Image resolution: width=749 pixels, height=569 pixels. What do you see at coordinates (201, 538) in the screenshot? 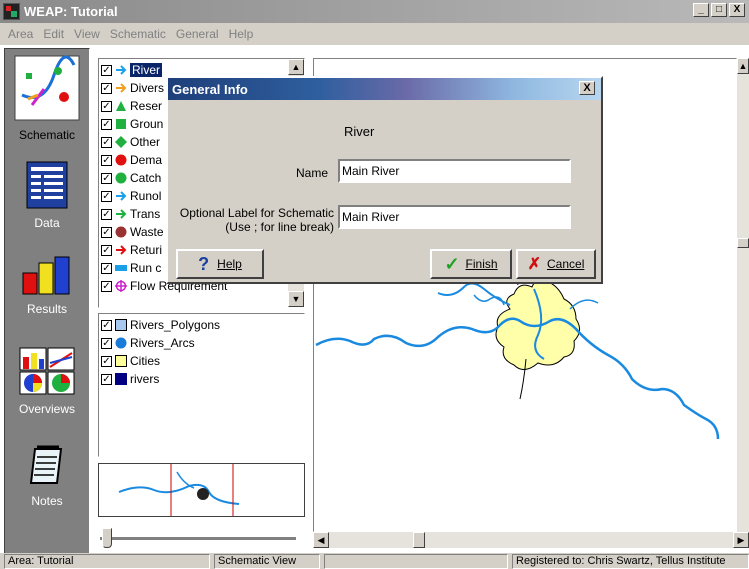
I see `zoom-slider` at bounding box center [201, 538].